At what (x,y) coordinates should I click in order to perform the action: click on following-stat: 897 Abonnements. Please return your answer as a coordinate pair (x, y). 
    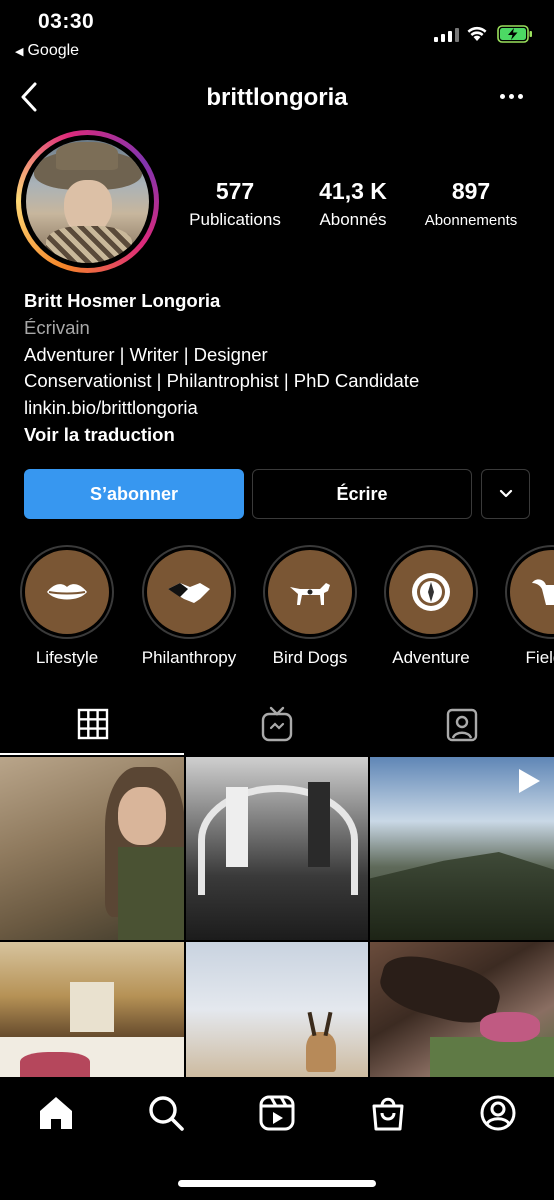
    Looking at the image, I should click on (471, 203).